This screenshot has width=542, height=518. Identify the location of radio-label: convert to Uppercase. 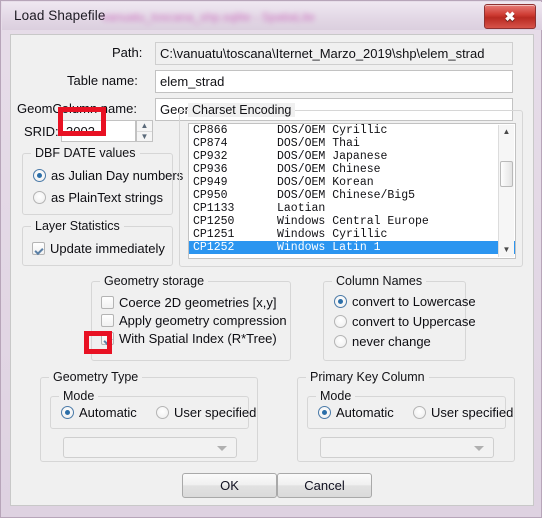
(414, 321).